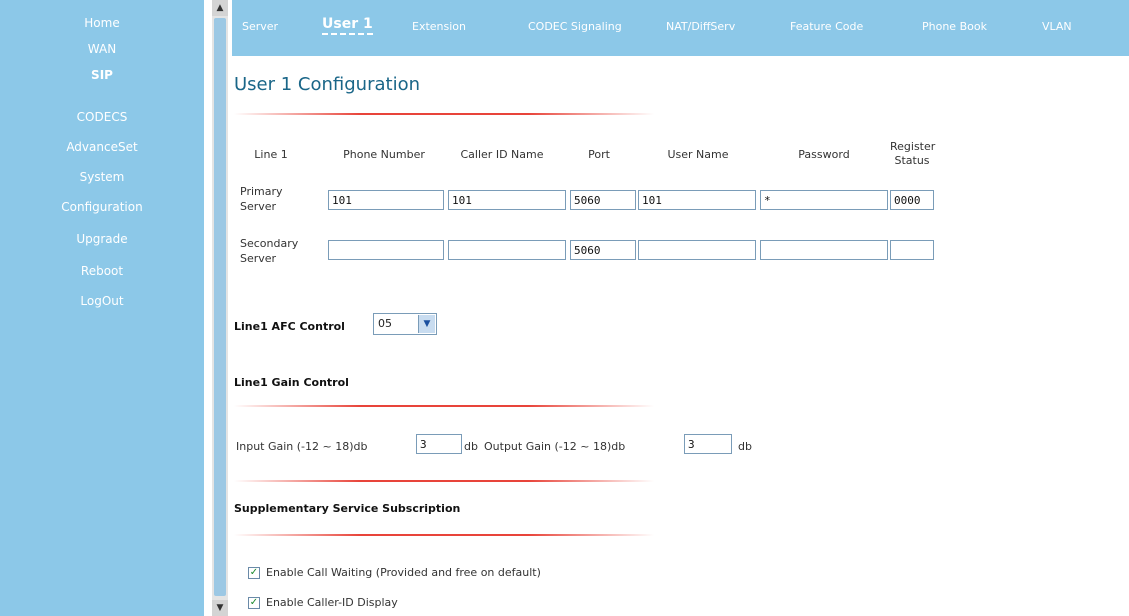 Image resolution: width=1129 pixels, height=616 pixels. Describe the element at coordinates (826, 26) in the screenshot. I see `tab-feature-code: Feature Code` at that location.